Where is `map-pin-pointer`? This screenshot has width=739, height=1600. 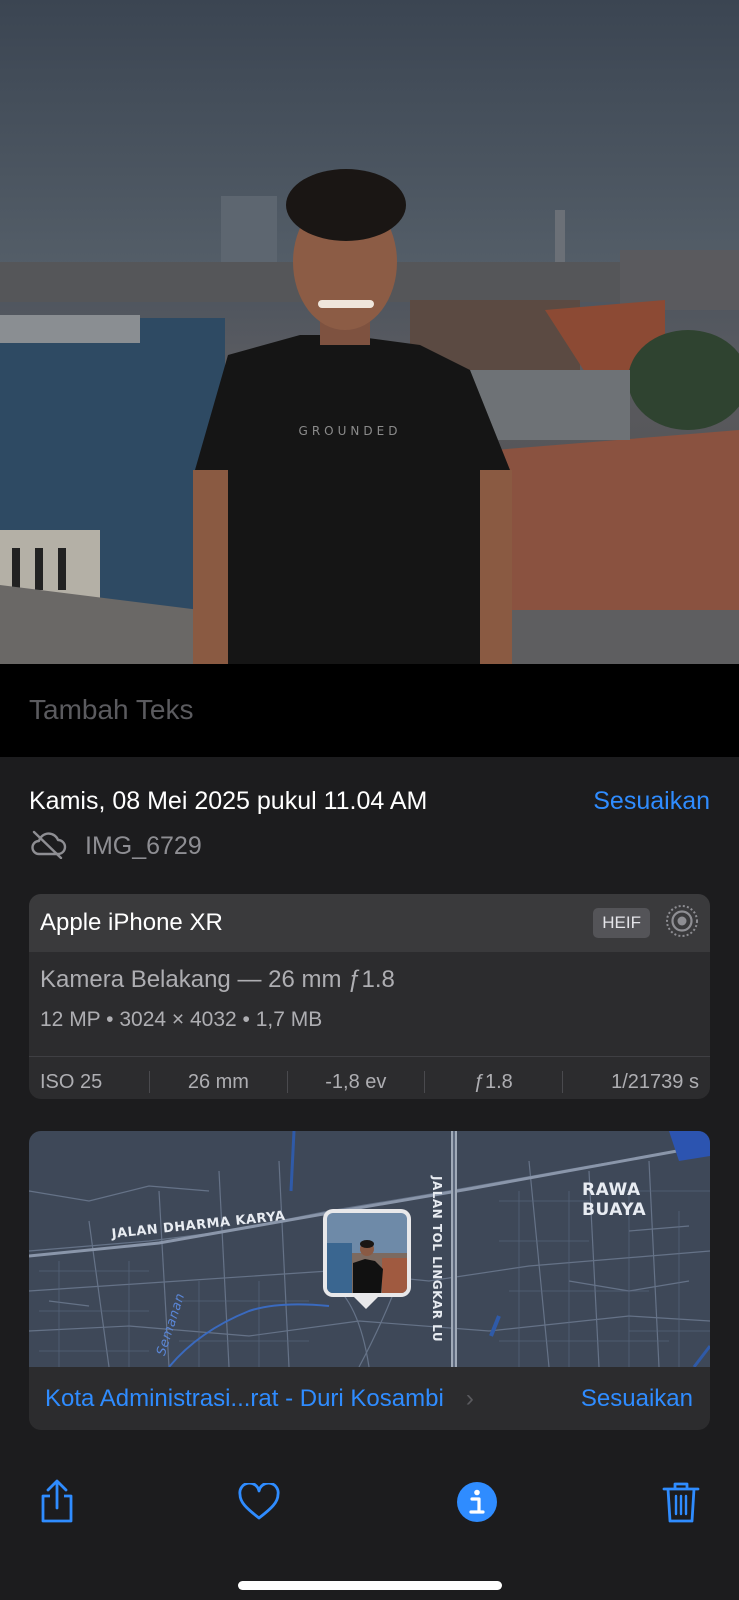
map-pin-pointer is located at coordinates (366, 1302).